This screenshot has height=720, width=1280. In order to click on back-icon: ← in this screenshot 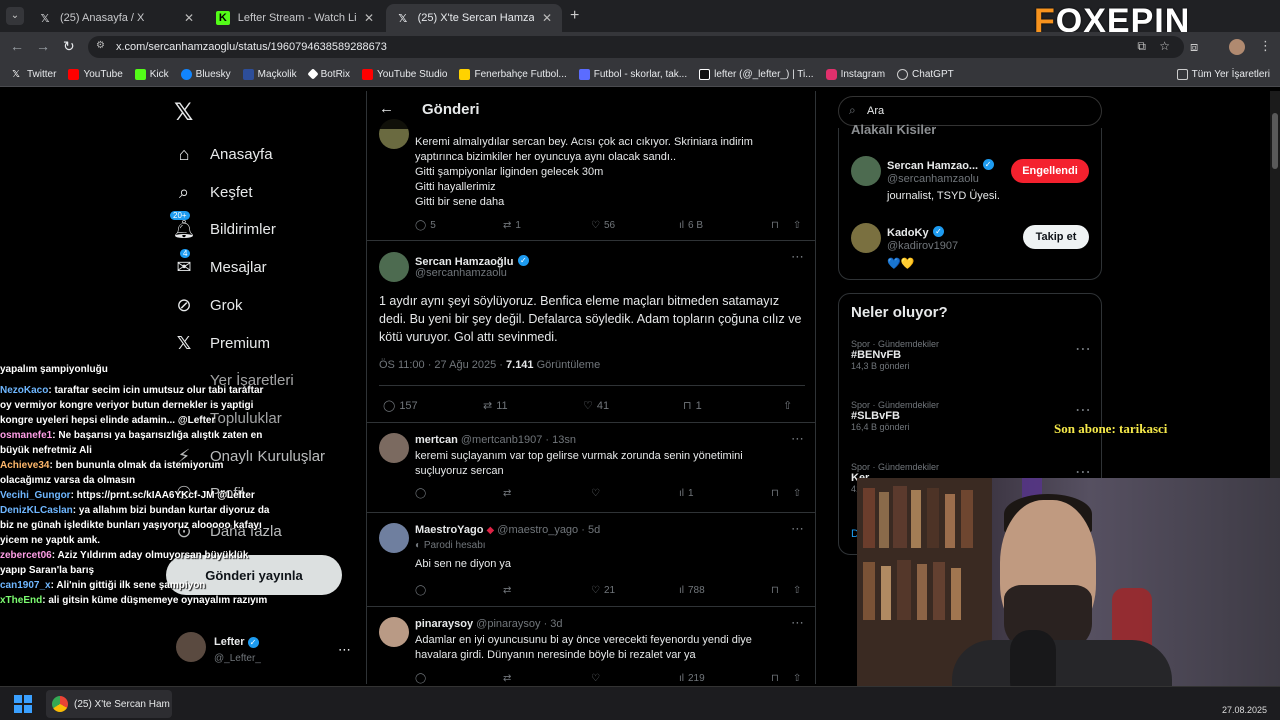, I will do `click(17, 46)`.